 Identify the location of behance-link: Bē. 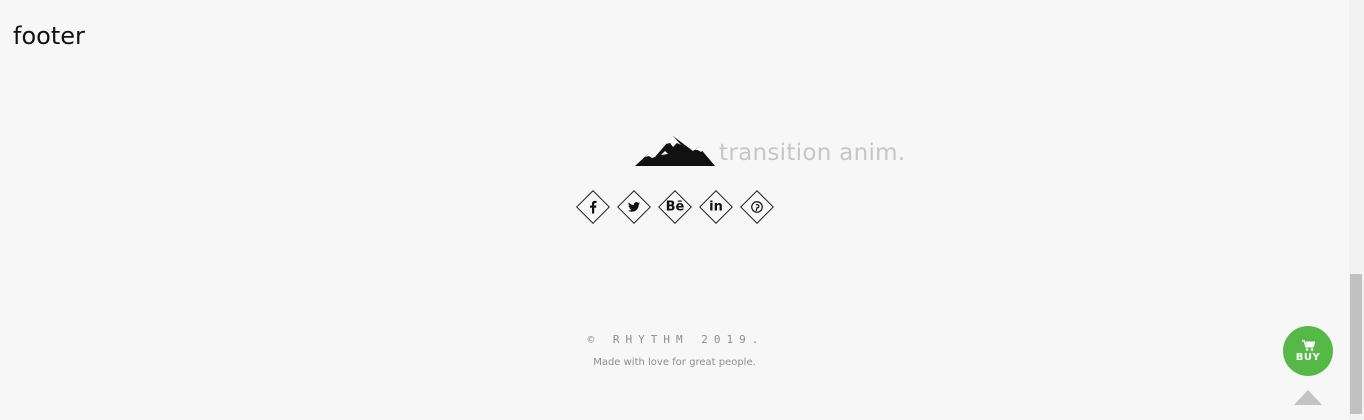
(675, 207).